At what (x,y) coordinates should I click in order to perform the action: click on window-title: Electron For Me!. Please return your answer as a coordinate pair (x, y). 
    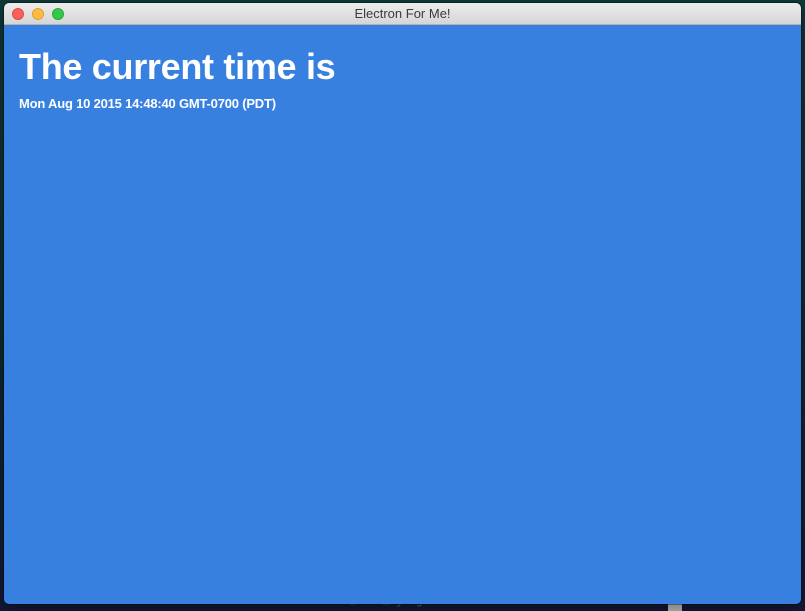
    Looking at the image, I should click on (402, 13).